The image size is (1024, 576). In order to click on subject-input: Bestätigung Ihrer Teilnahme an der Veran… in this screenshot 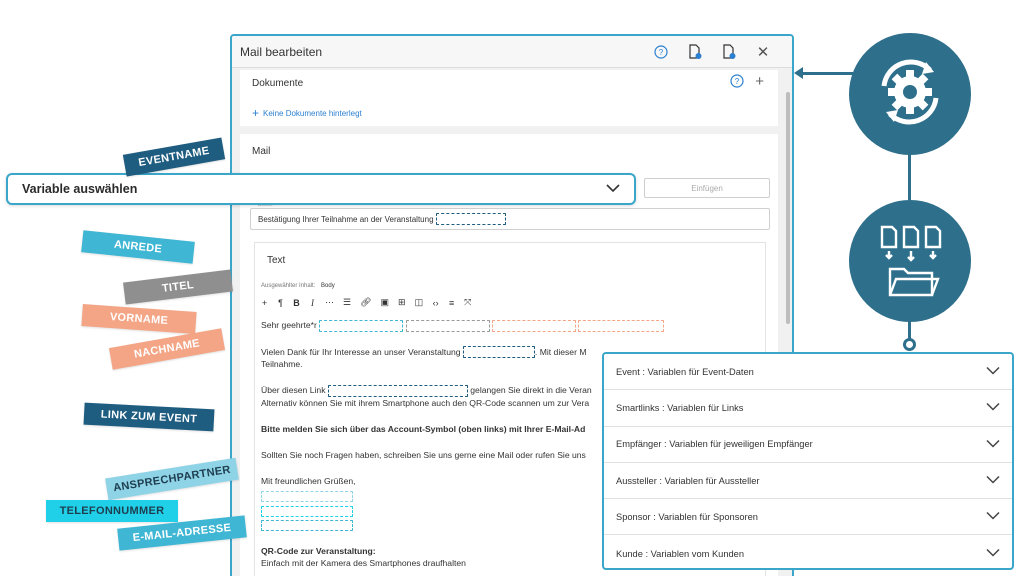, I will do `click(510, 219)`.